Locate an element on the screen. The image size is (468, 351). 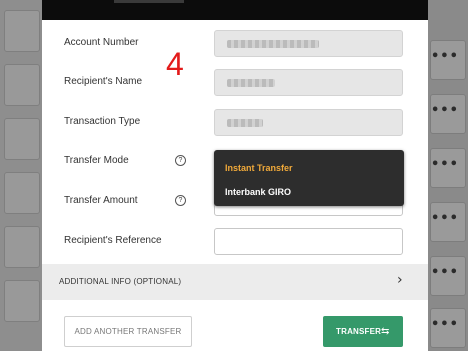
additional-info-toggle: ADDITIONAL INFO (OPTIONAL) › is located at coordinates (235, 282).